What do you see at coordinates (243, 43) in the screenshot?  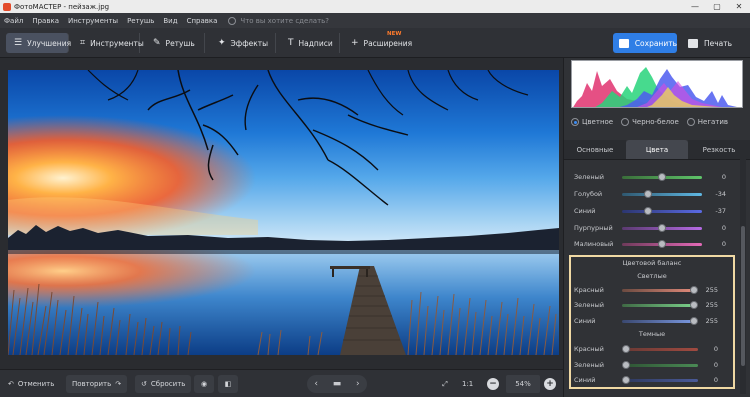 I see `tab-effects: ✦ Эффекты` at bounding box center [243, 43].